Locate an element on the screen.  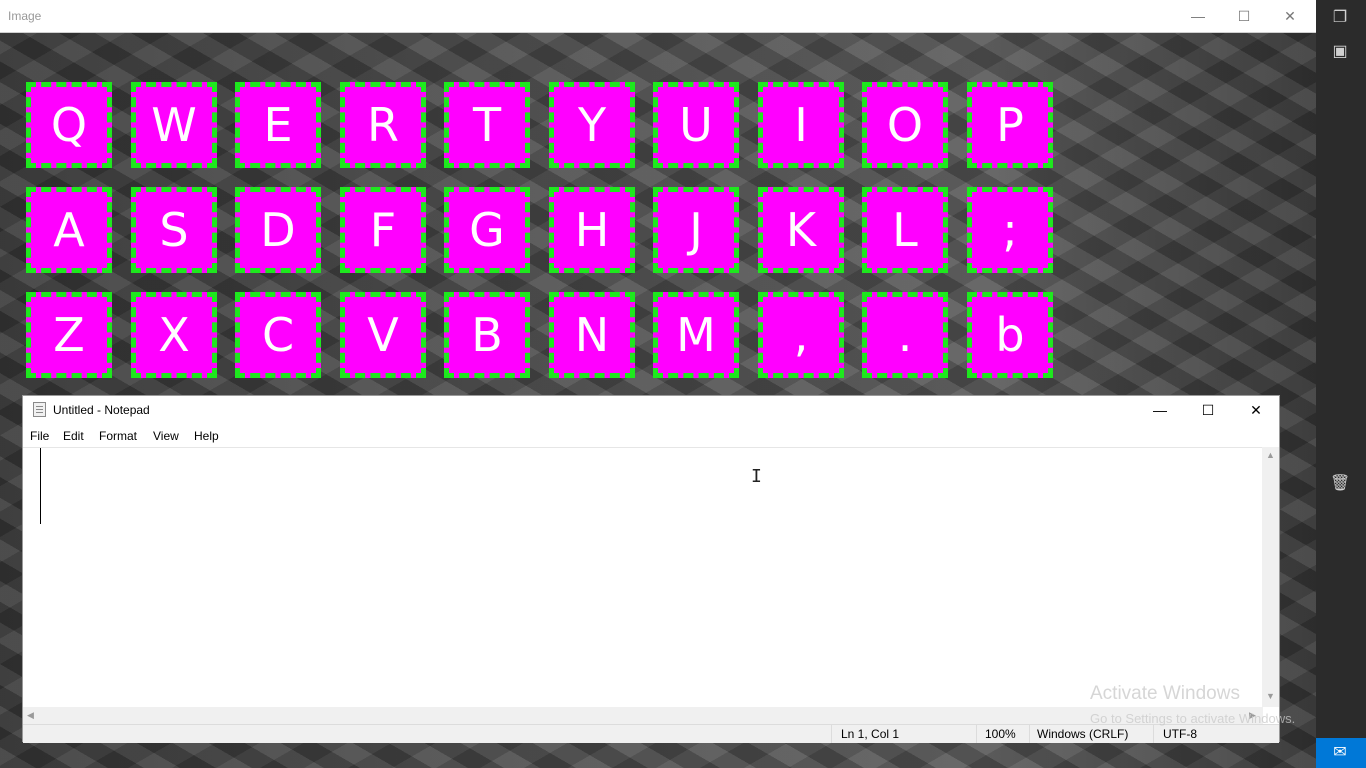
key-1-1: S is located at coordinates (174, 230).